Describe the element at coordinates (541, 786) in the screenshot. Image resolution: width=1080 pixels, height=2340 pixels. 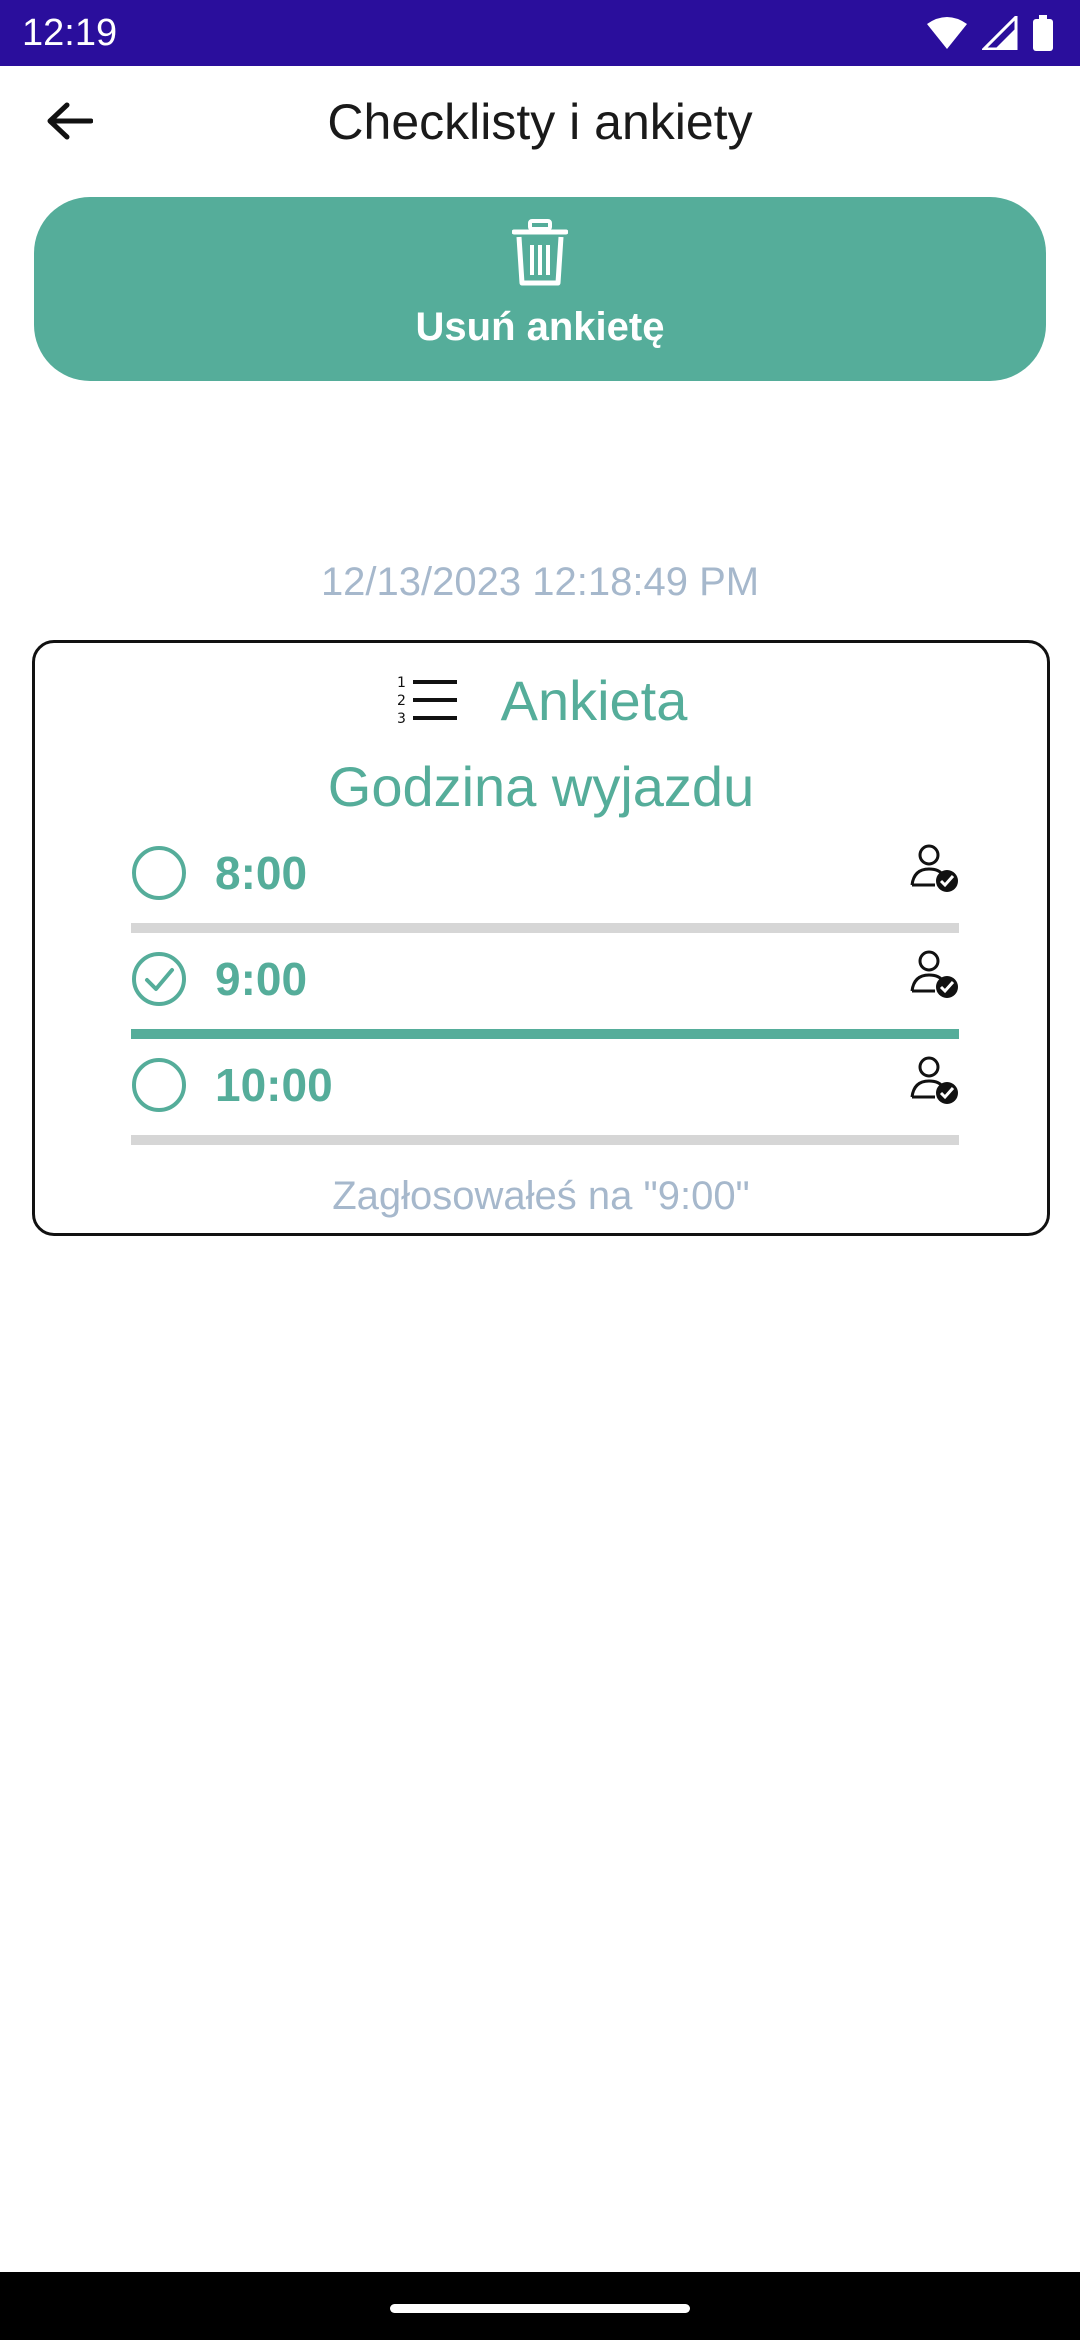
I see `poll-question: Godzina wyjazdu` at that location.